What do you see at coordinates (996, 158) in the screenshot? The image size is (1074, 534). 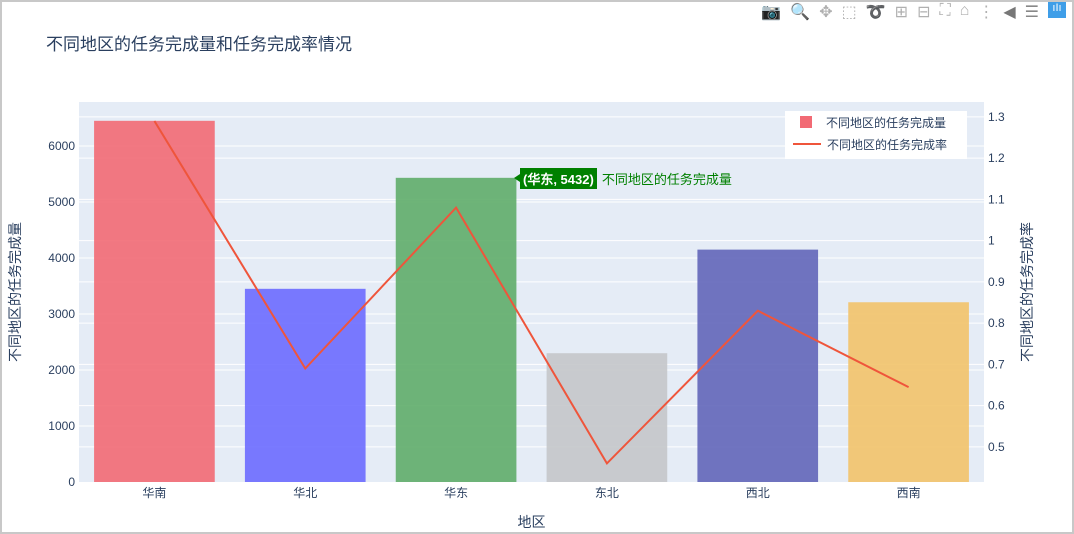 I see `y2-tick-label: 1.2` at bounding box center [996, 158].